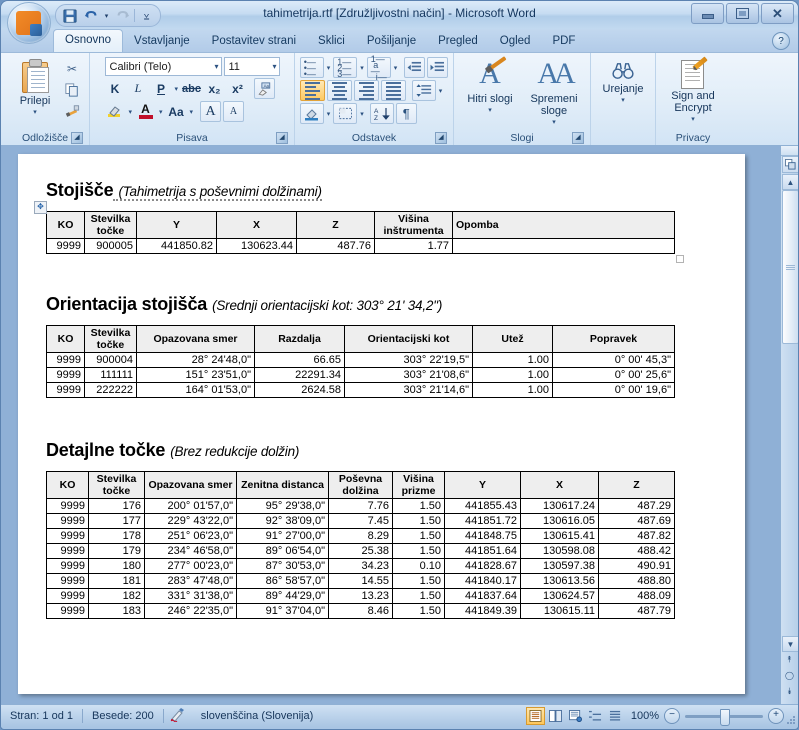  Describe the element at coordinates (393, 90) in the screenshot. I see `justify-icon` at that location.